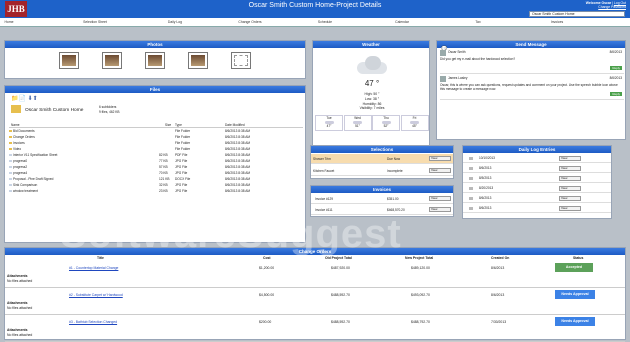 This screenshot has width=630, height=342. I want to click on nav-calendar: Calendar, so click(402, 22).